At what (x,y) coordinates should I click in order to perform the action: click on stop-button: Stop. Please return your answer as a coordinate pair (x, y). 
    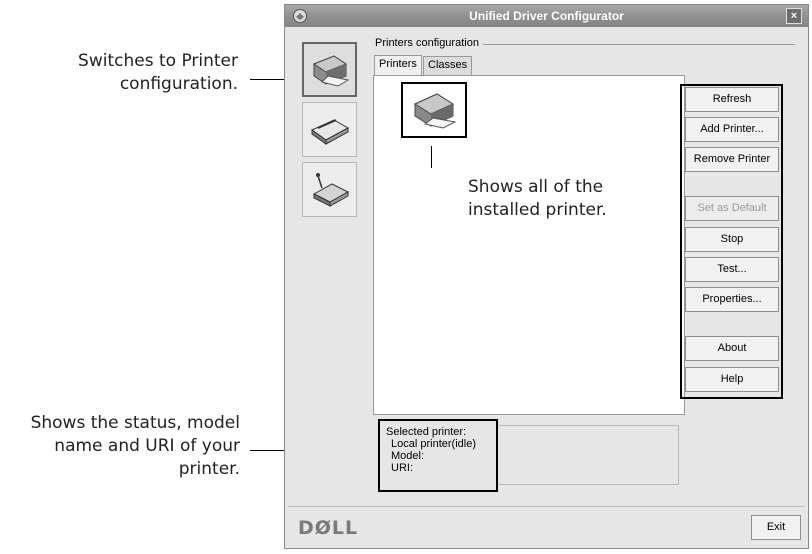
    Looking at the image, I should click on (732, 239).